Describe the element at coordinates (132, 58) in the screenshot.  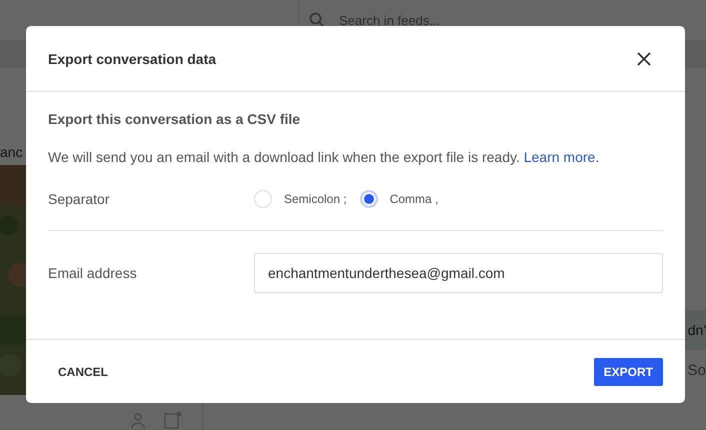
I see `dialog-title: Export conversation data` at that location.